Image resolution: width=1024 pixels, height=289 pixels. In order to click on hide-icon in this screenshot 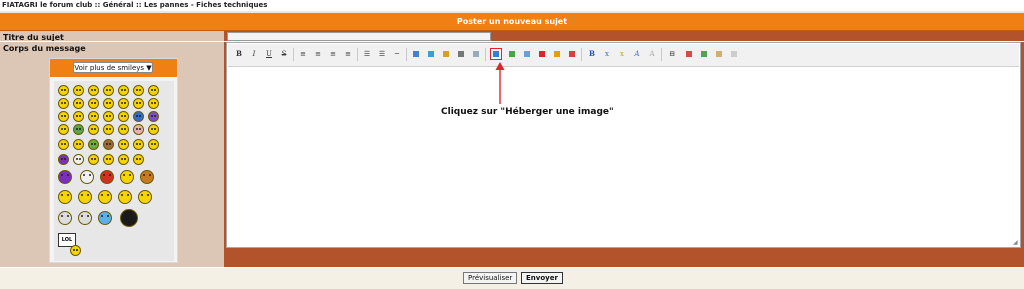, I will do `click(461, 54)`.